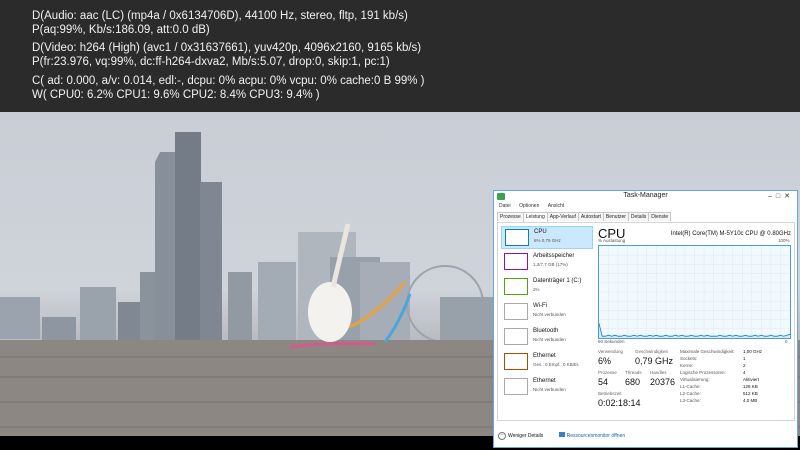  Describe the element at coordinates (557, 281) in the screenshot. I see `resource-name: Datenträger 1 (C:)` at that location.